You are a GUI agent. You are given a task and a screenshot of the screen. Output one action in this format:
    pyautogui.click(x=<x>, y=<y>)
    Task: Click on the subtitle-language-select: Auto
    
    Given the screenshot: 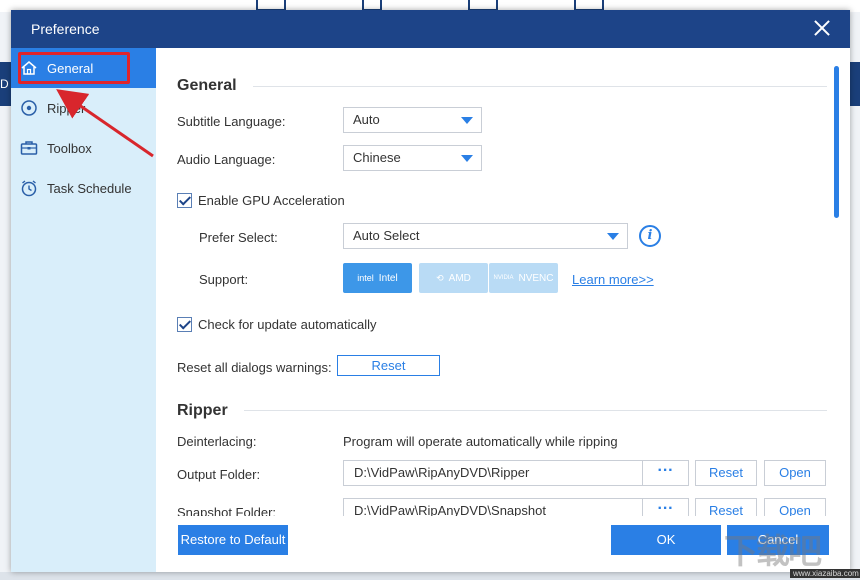 What is the action you would take?
    pyautogui.click(x=412, y=120)
    